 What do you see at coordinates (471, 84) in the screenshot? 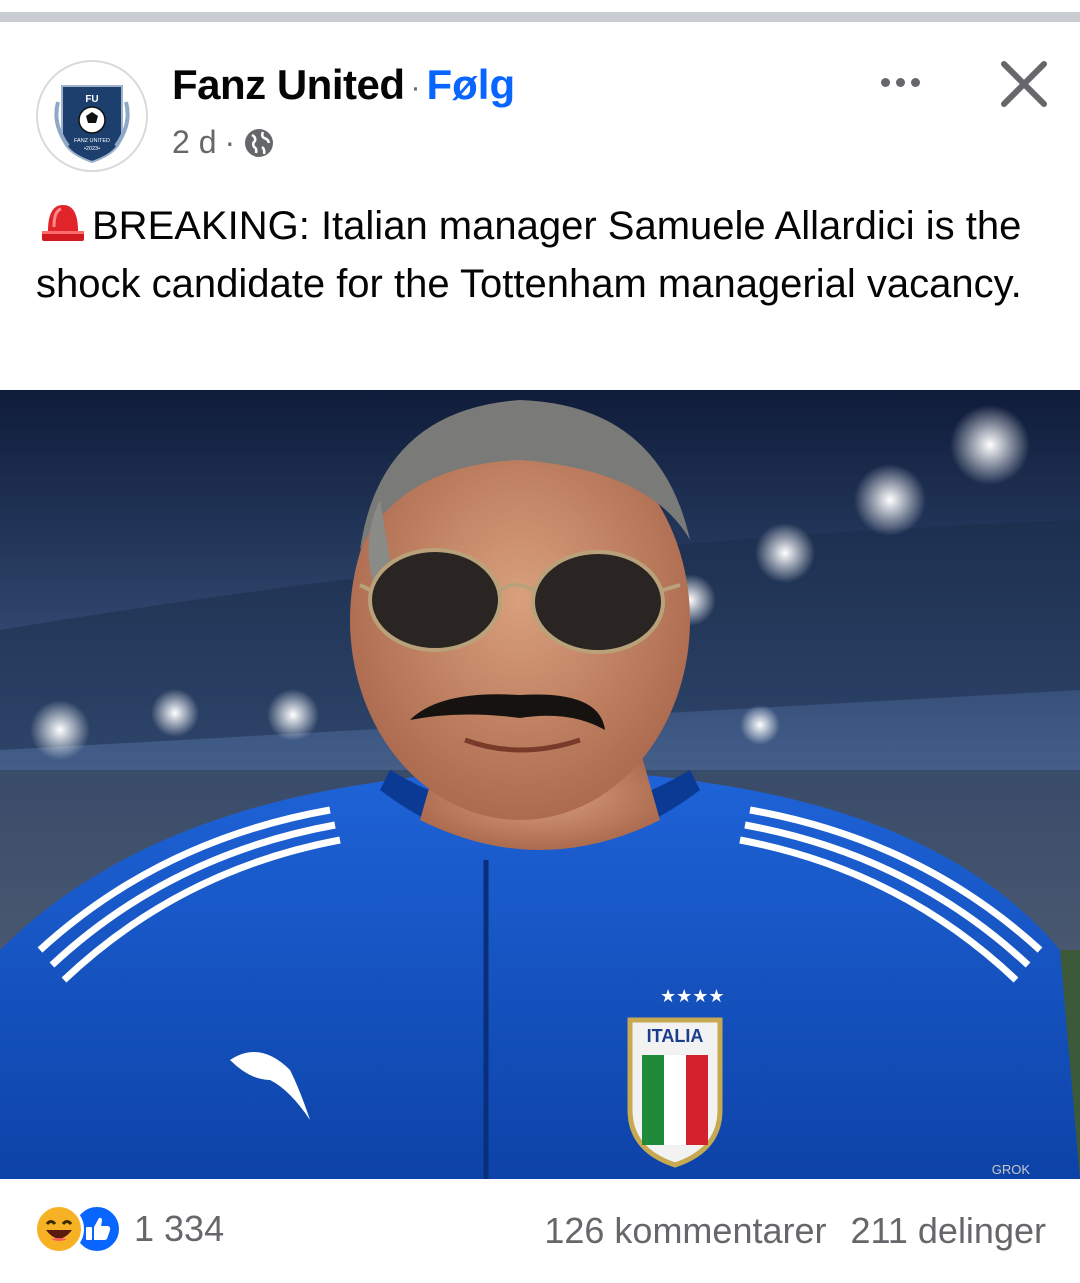
I see `follow-button: Følg` at bounding box center [471, 84].